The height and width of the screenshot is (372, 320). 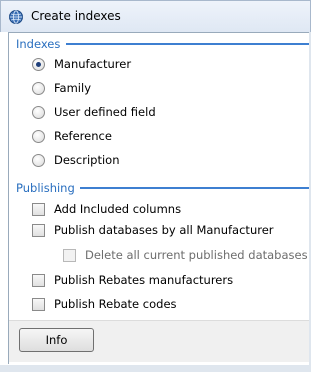 What do you see at coordinates (118, 209) in the screenshot?
I see `checkbox-label: Add Included columns` at bounding box center [118, 209].